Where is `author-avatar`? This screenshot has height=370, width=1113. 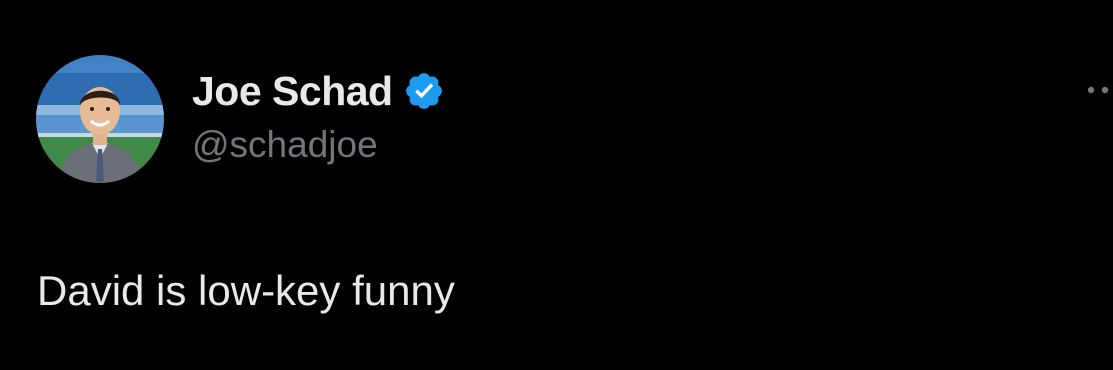 author-avatar is located at coordinates (100, 119).